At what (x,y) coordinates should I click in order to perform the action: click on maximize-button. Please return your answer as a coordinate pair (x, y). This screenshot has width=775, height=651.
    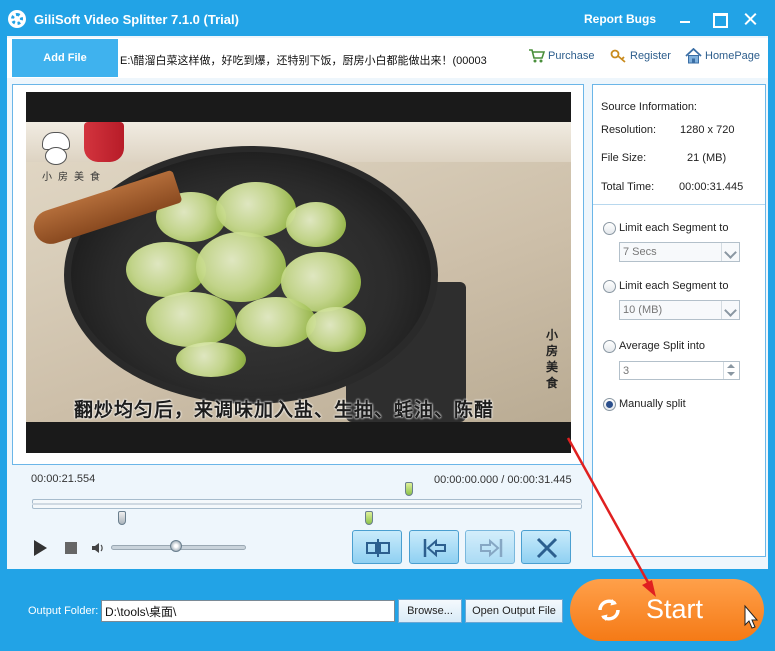
    Looking at the image, I should click on (718, 19).